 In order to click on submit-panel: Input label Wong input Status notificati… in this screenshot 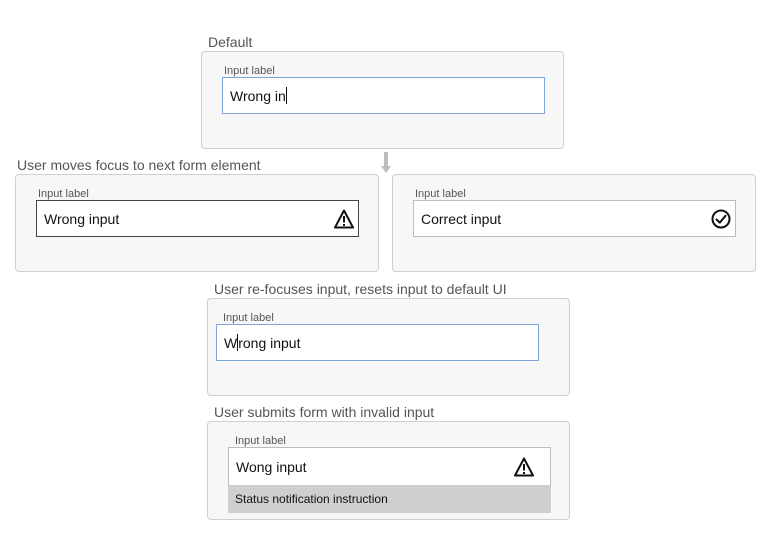, I will do `click(388, 470)`.